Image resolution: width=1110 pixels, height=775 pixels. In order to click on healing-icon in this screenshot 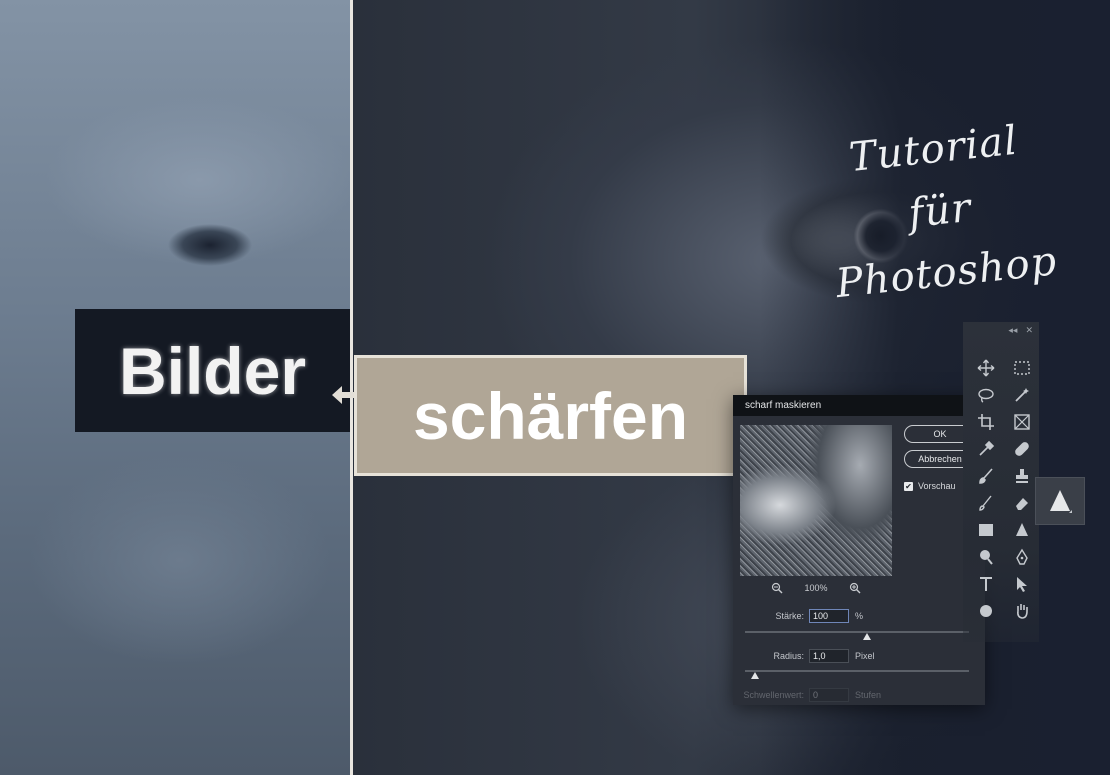, I will do `click(1022, 448)`.